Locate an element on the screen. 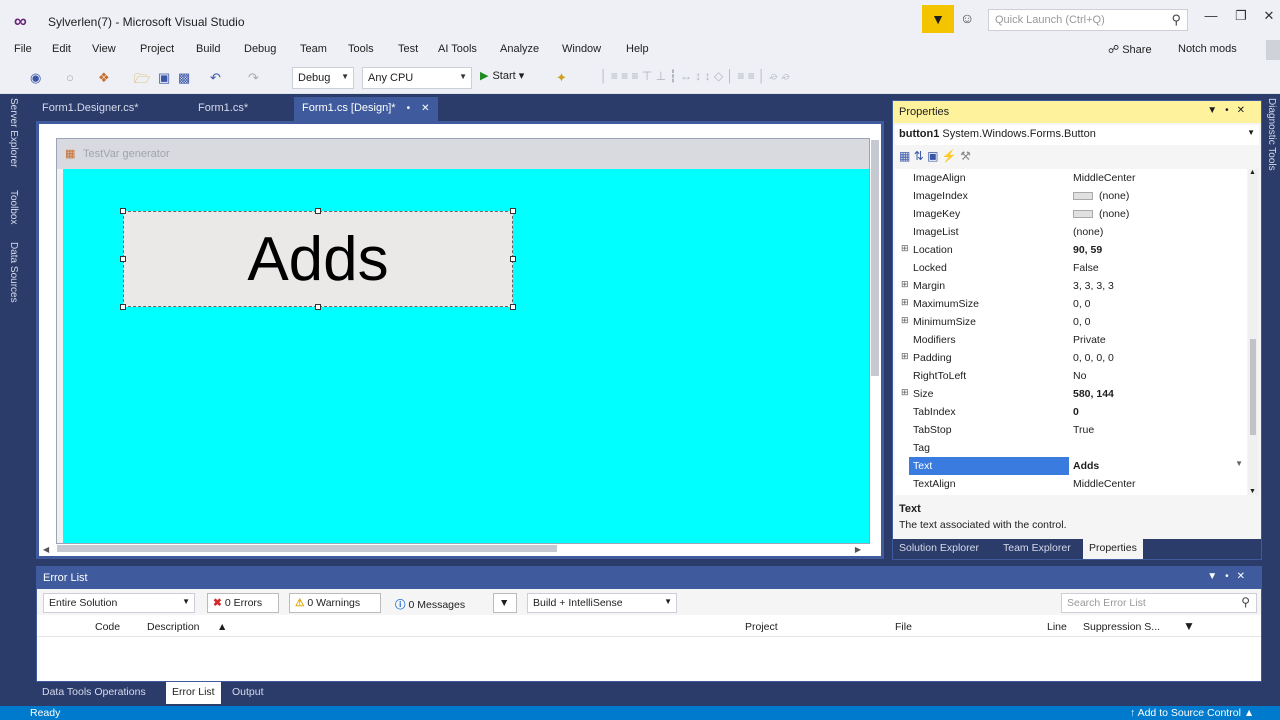 This screenshot has width=1280, height=720. search-icon: ⚲ is located at coordinates (1176, 20).